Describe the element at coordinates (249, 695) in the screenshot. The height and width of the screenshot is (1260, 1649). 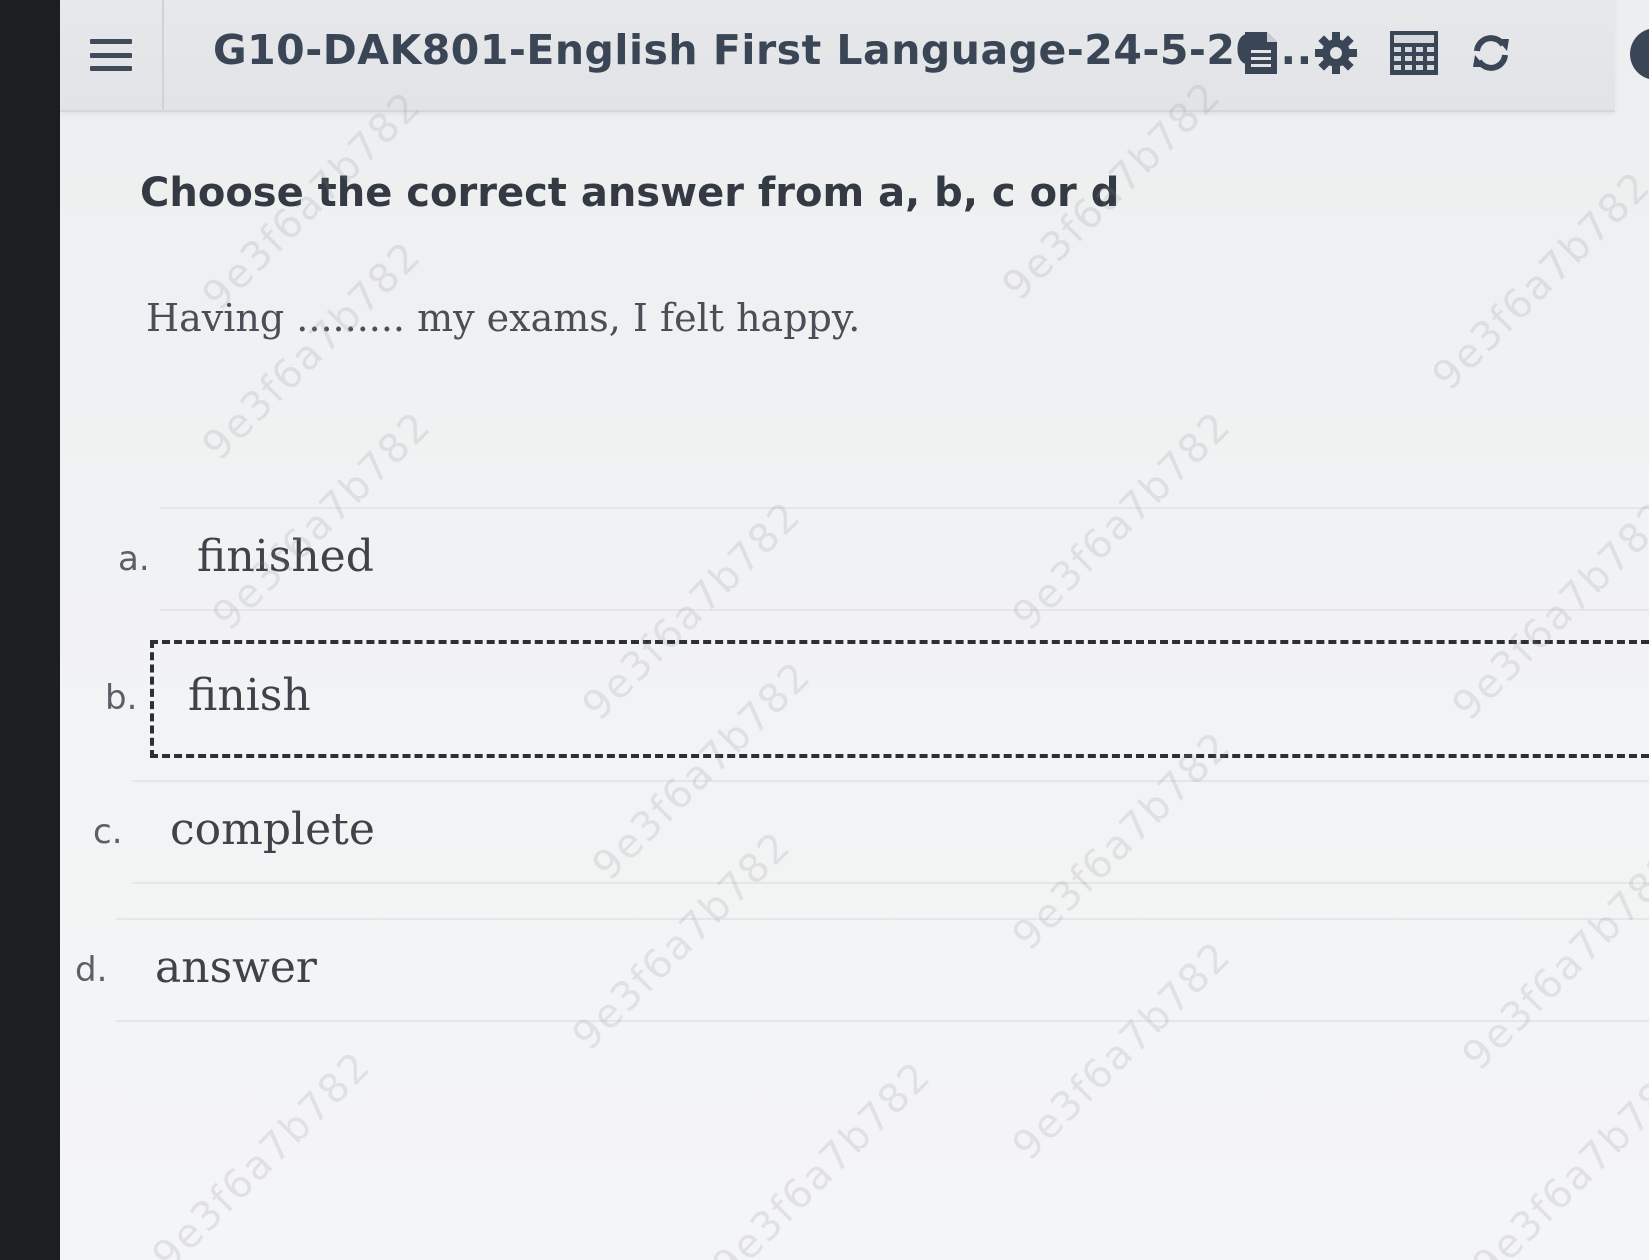
I see `option-b-text: finish` at that location.